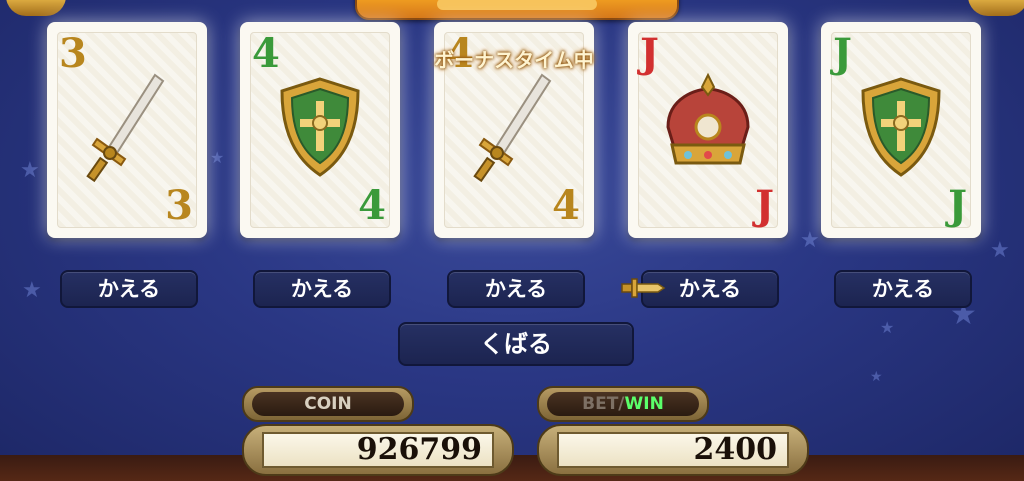  I want to click on crown-icon, so click(708, 118).